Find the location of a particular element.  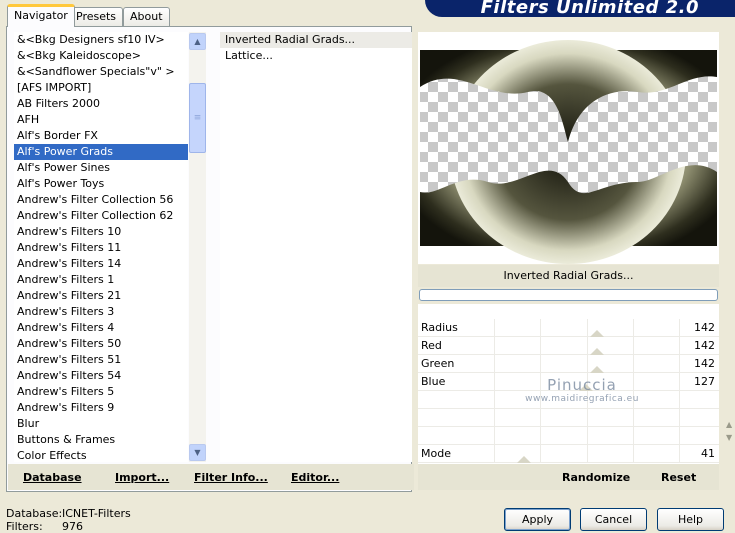

randomize-link: Randomize is located at coordinates (596, 477).